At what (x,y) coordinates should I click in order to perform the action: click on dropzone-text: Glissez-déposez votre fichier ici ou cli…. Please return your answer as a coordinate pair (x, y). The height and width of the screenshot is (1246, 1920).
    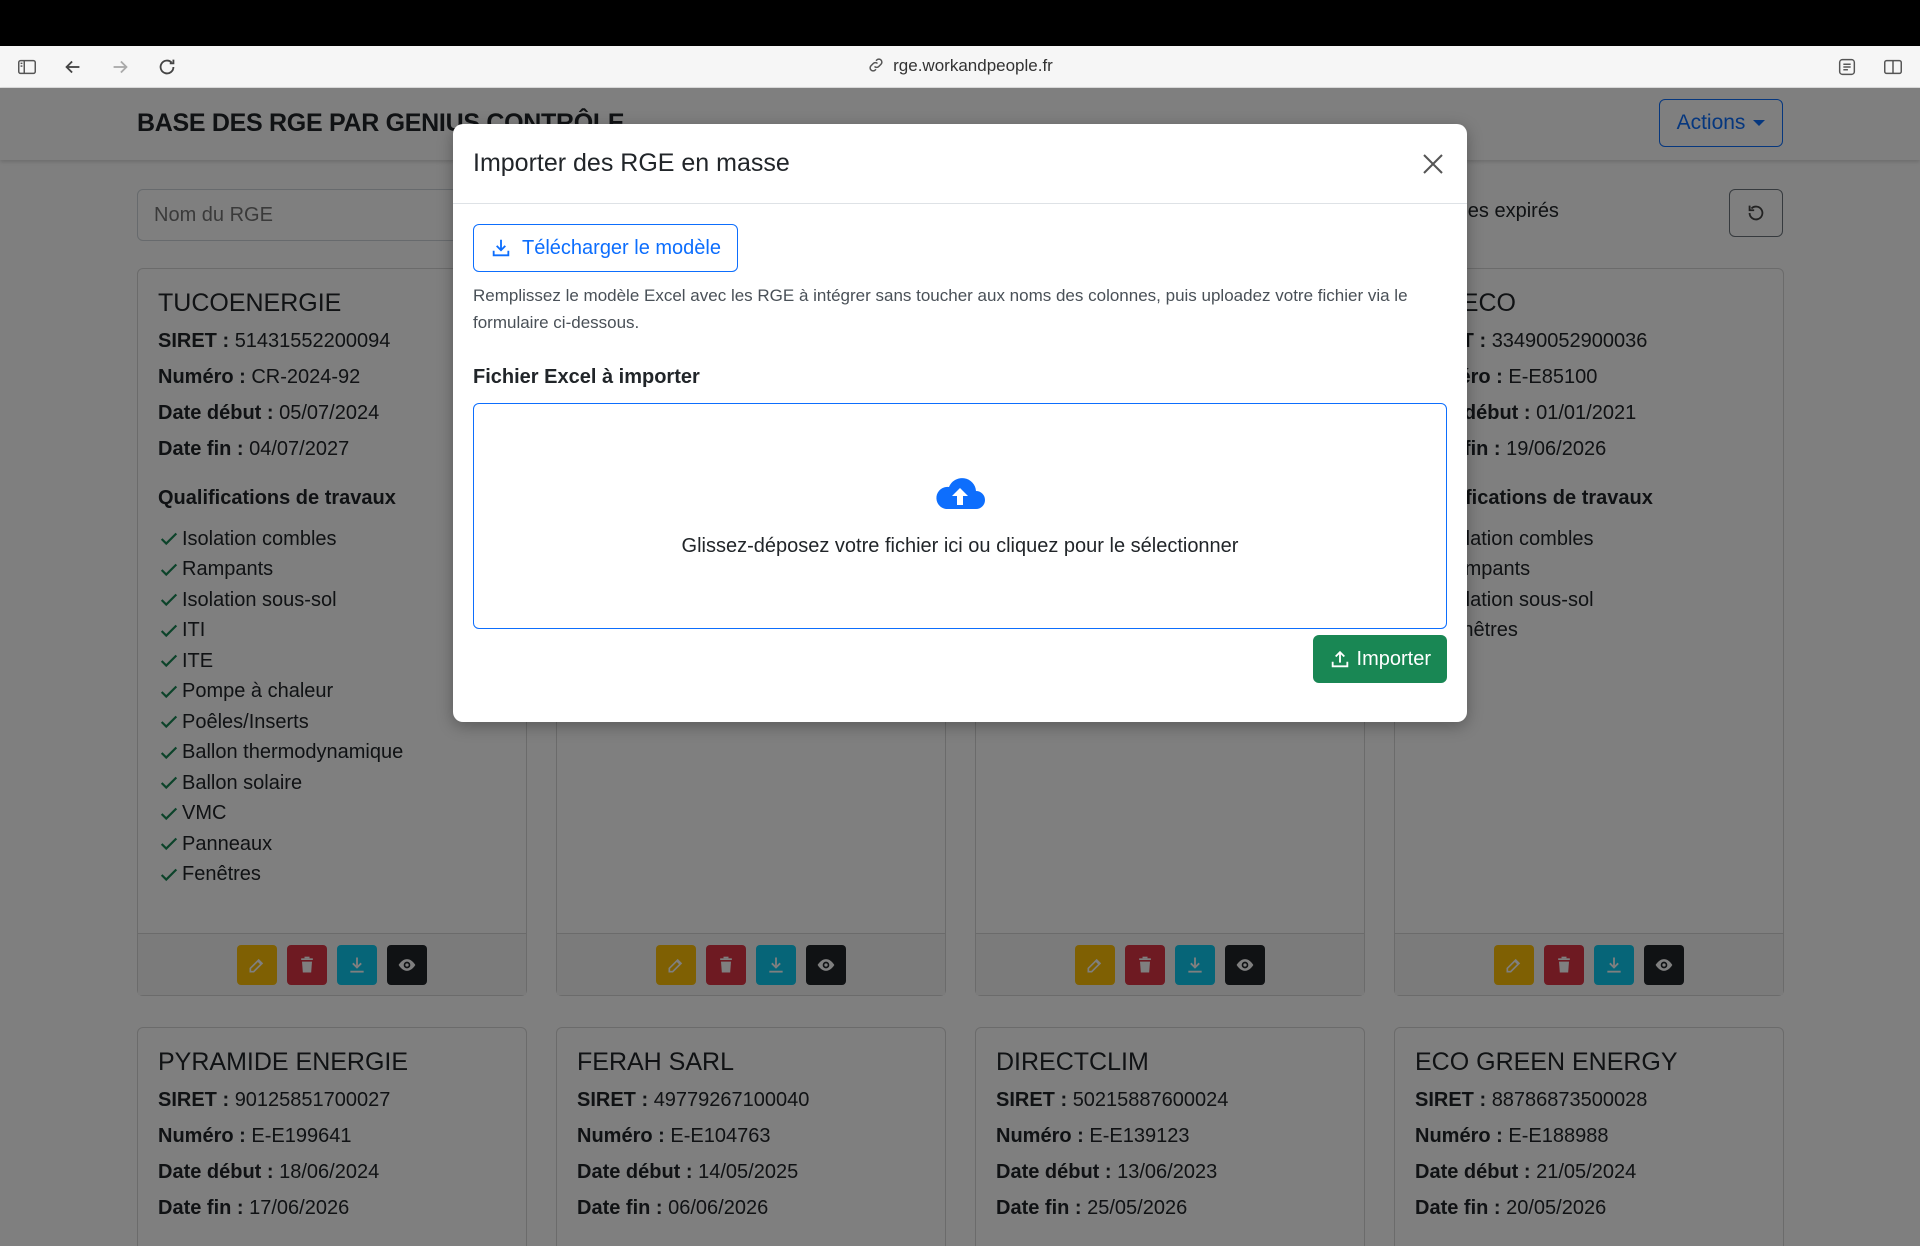
    Looking at the image, I should click on (960, 545).